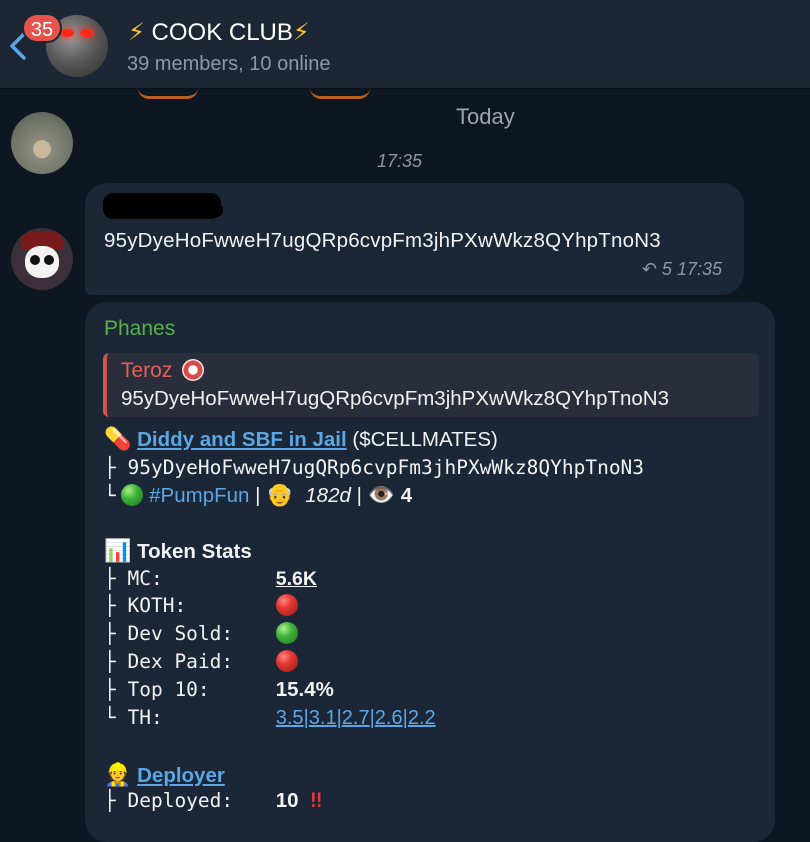 This screenshot has width=810, height=842. What do you see at coordinates (201, 661) in the screenshot?
I see `stat-row-dex-paid: ├ Dex Paid:` at bounding box center [201, 661].